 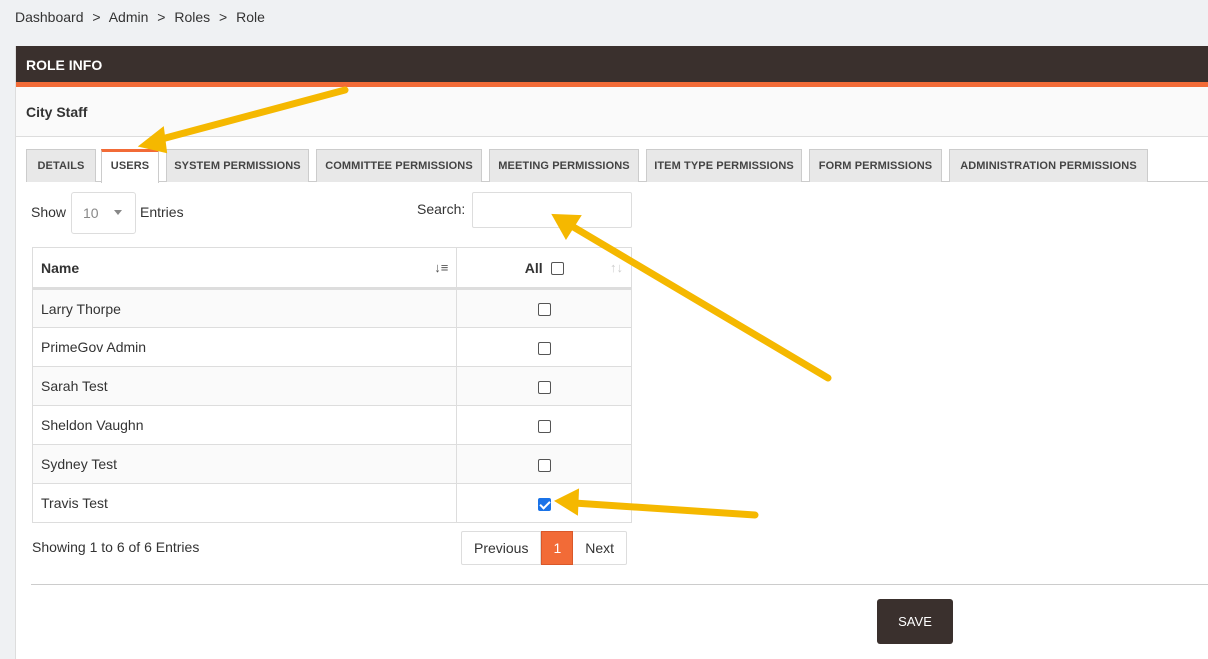 I want to click on user-name-cell: Sarah Test, so click(x=244, y=386).